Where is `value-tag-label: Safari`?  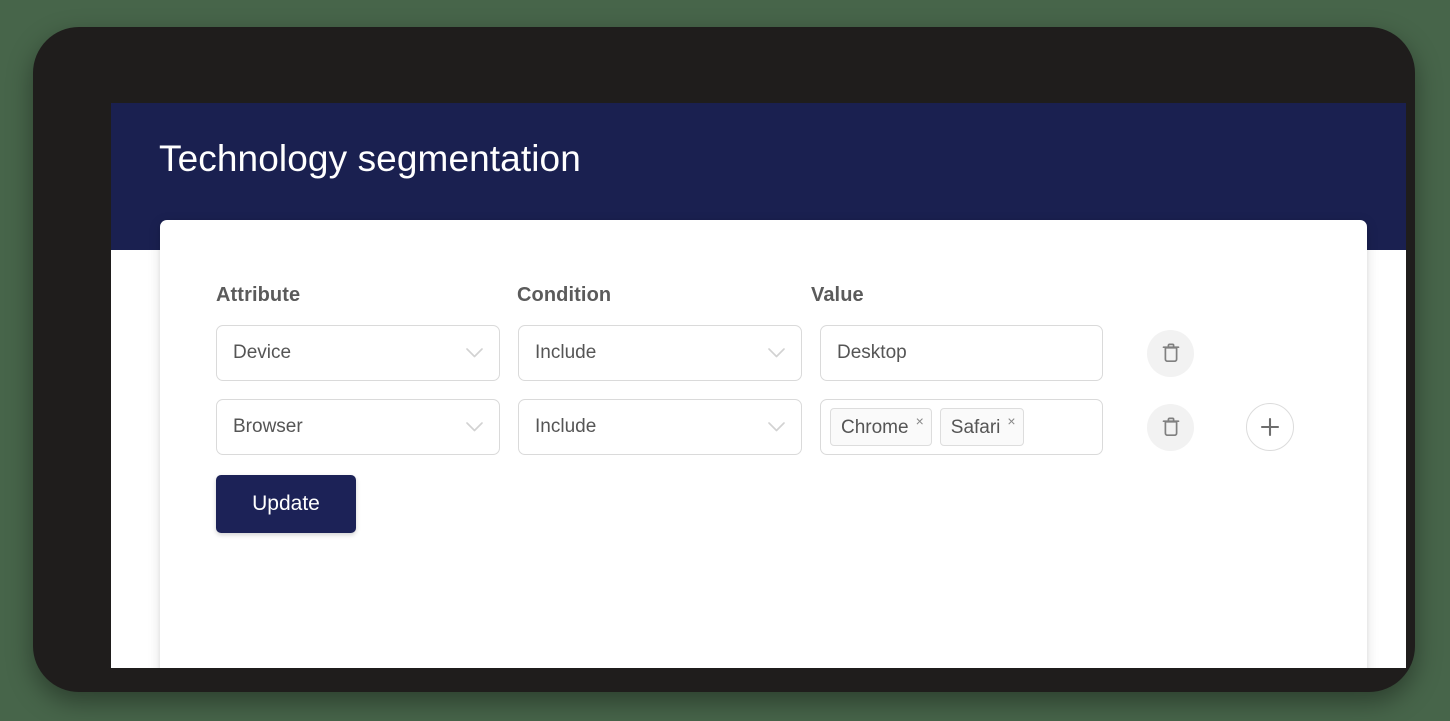 value-tag-label: Safari is located at coordinates (975, 427).